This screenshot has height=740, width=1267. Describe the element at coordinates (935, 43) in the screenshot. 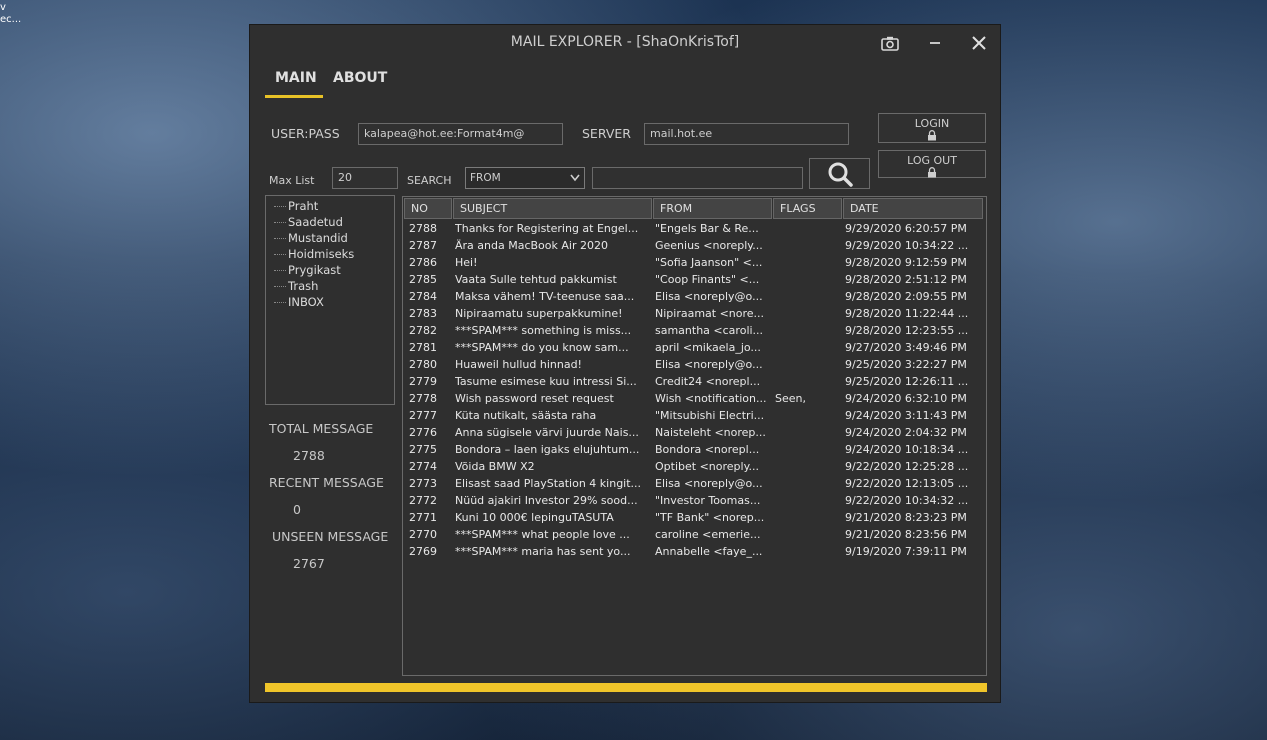

I see `minimize-button` at that location.